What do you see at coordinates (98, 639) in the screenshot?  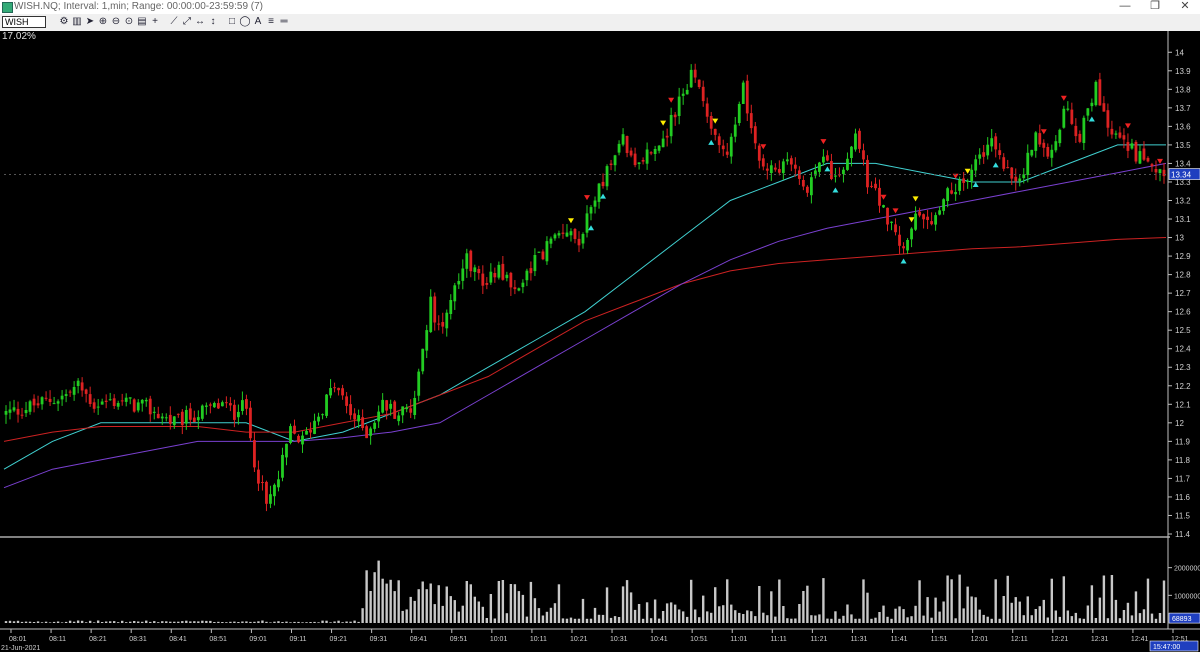 I see `time-tick-label: 08:21` at bounding box center [98, 639].